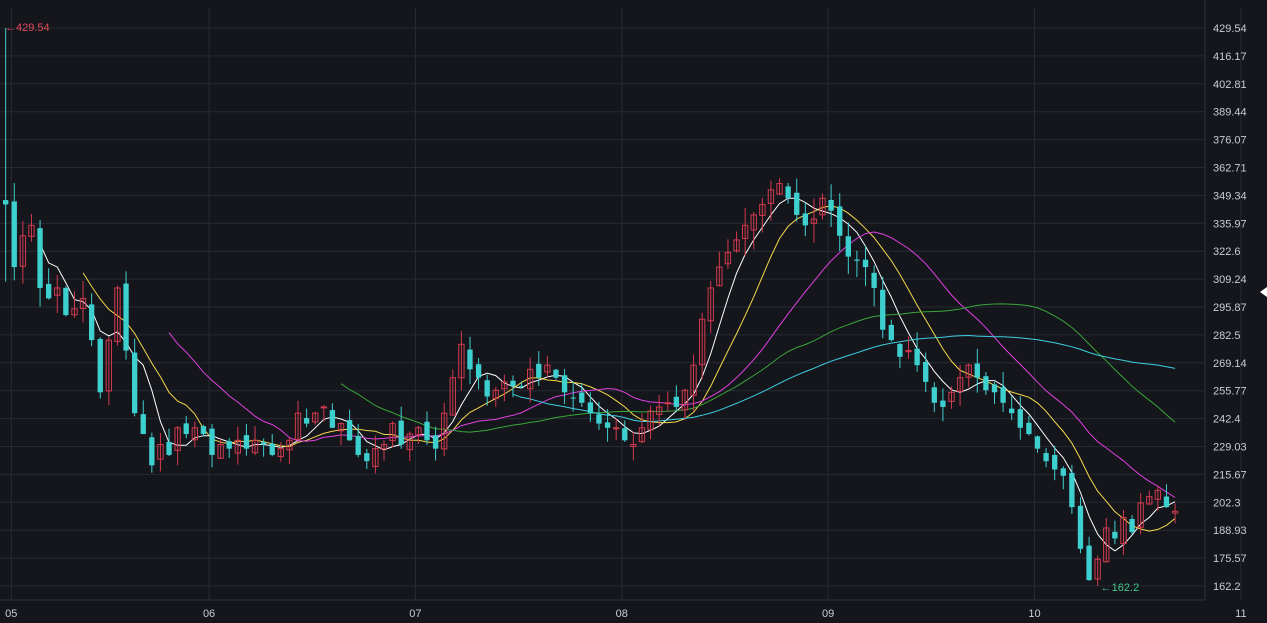 This screenshot has height=623, width=1267. I want to click on y-tick-label: 282.5, so click(1227, 336).